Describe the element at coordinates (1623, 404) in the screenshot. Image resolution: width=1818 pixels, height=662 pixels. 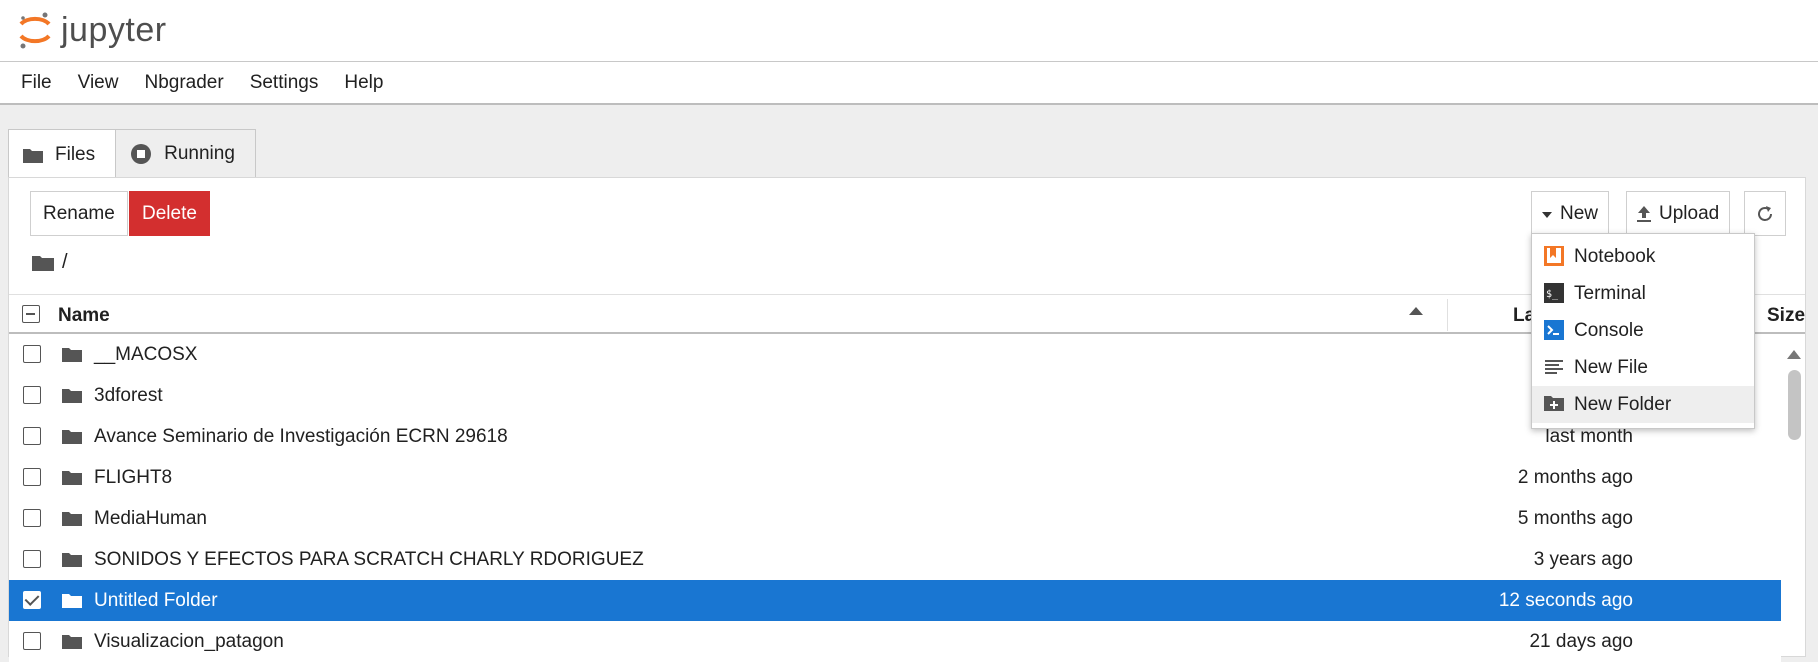
I see `menu-item-label: New Folder` at that location.